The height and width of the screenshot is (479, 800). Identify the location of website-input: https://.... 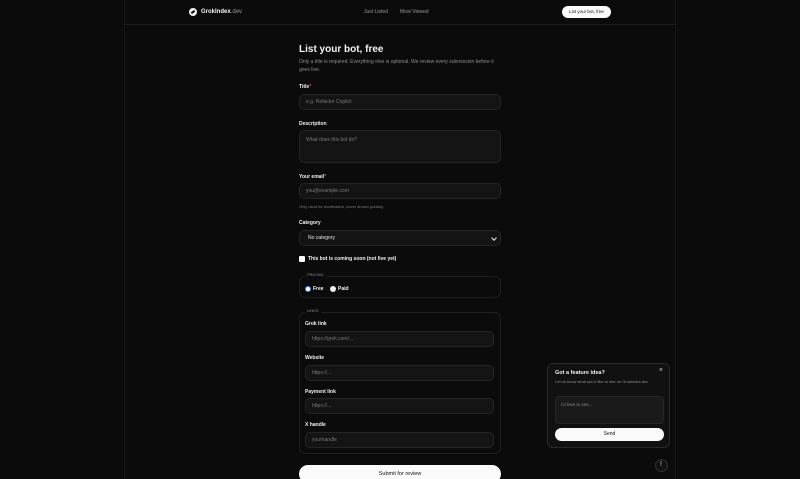
(399, 373).